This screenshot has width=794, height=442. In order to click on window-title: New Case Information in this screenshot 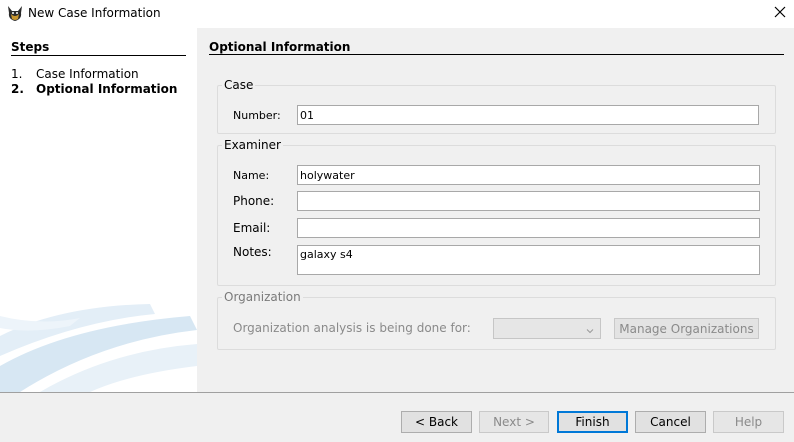, I will do `click(94, 13)`.